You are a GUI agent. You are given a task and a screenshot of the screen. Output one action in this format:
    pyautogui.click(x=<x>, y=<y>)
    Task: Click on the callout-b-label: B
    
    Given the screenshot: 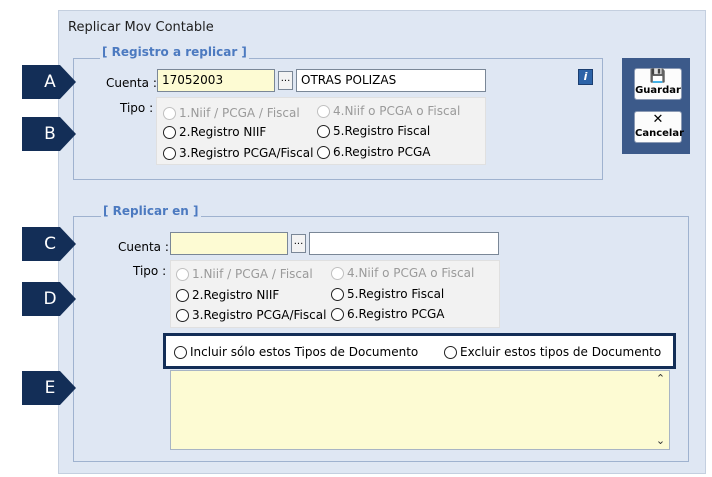 What is the action you would take?
    pyautogui.click(x=50, y=134)
    